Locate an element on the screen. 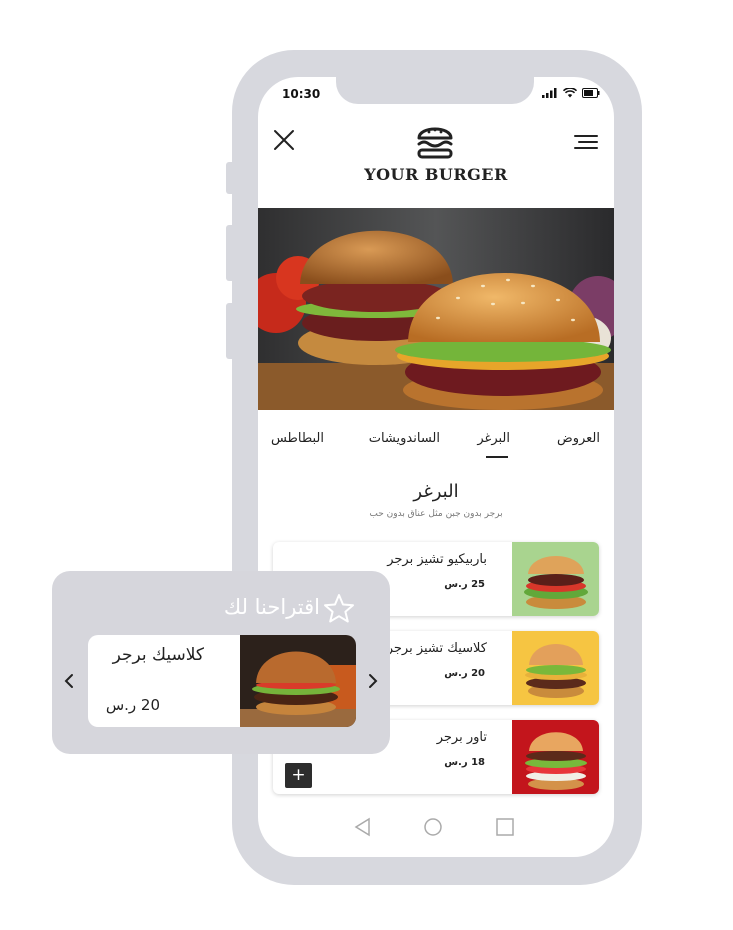 This screenshot has width=733, height=930. burger-logo-icon is located at coordinates (435, 143).